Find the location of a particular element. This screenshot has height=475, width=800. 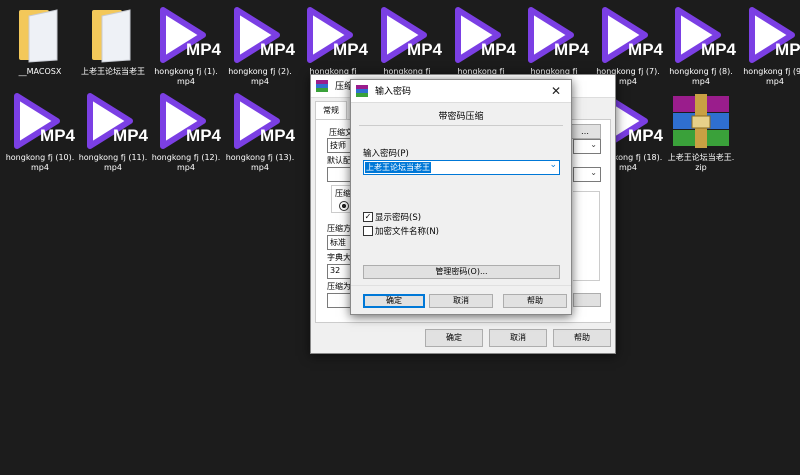

desktop-icon-label: 上老王论坛当老王.zip is located at coordinates (701, 162).